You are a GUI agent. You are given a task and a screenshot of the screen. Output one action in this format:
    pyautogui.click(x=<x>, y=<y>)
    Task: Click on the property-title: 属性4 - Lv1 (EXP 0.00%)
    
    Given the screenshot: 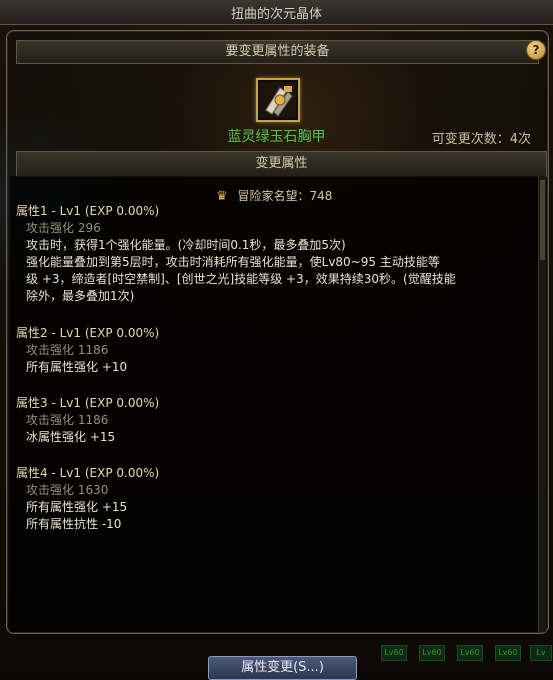 What is the action you would take?
    pyautogui.click(x=88, y=473)
    